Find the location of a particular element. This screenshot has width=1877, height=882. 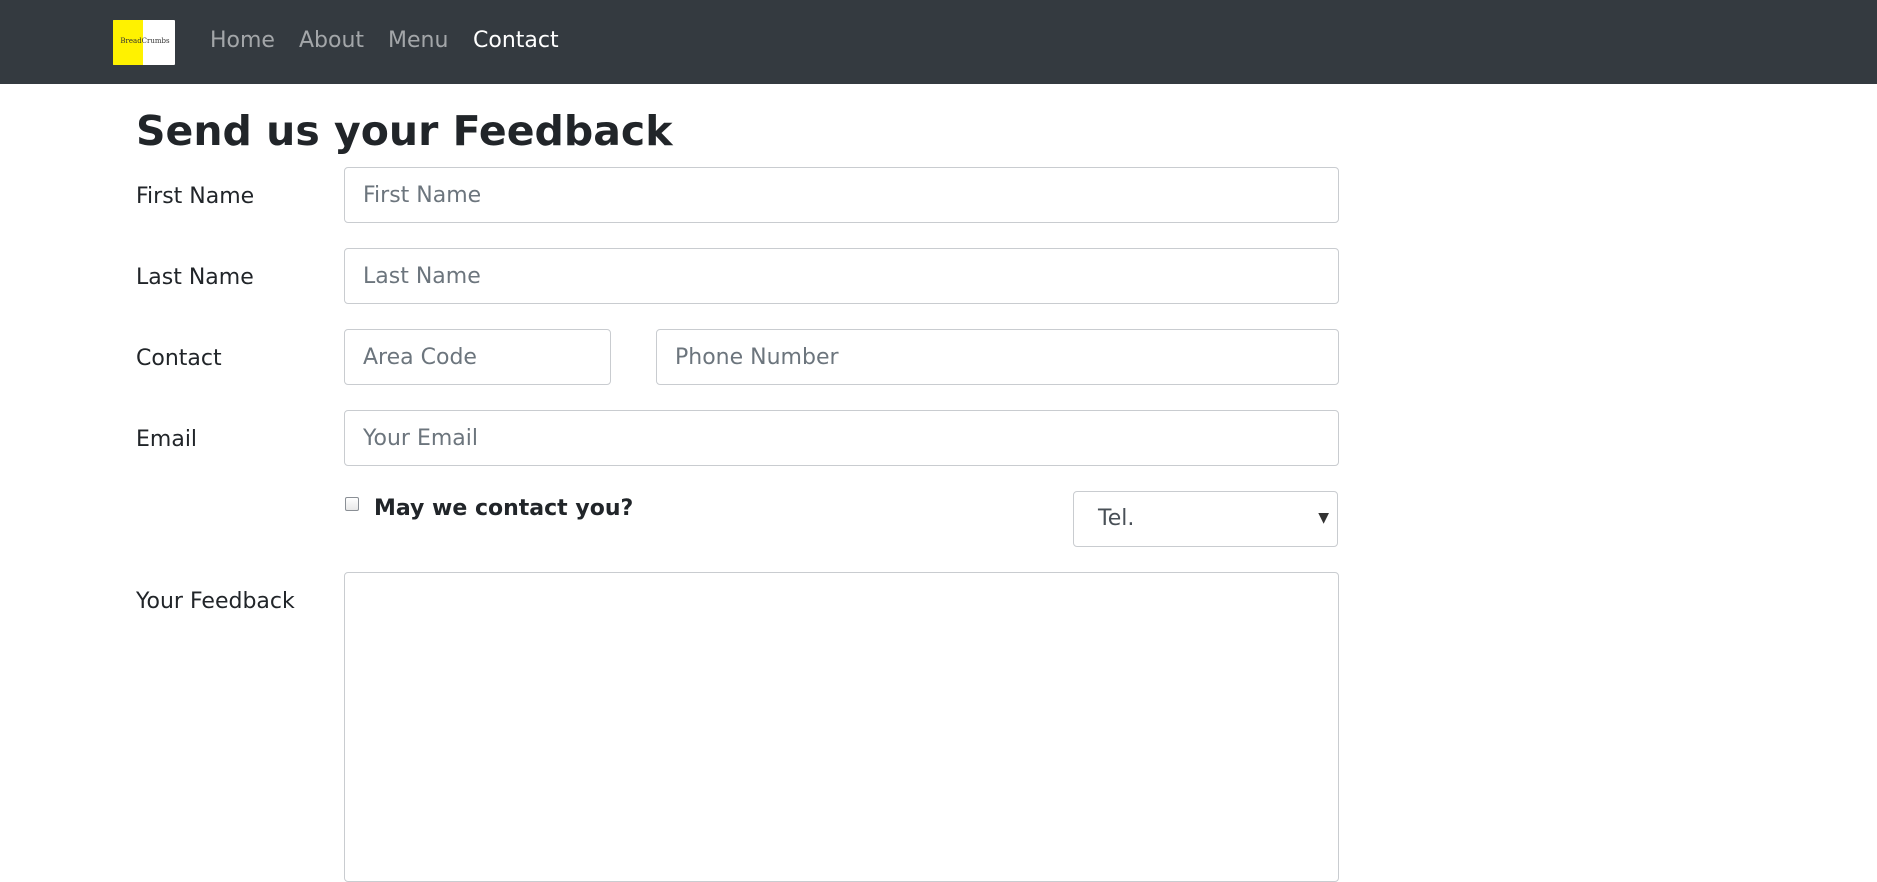

contact-method-select: Tel. ▼ is located at coordinates (1205, 519).